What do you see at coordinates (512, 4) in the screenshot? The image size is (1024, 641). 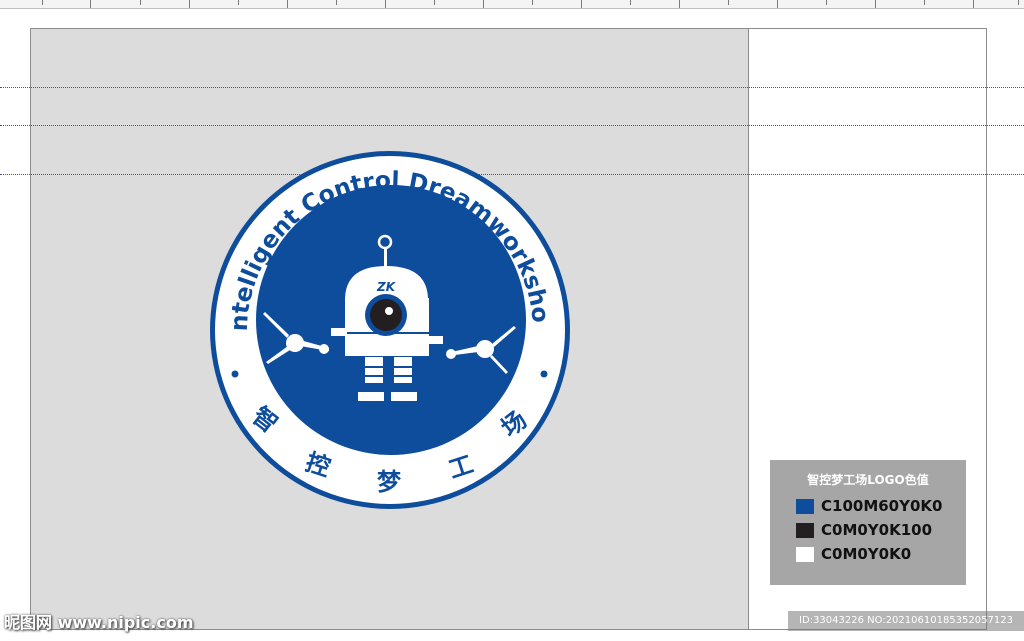 I see `top-ruler` at bounding box center [512, 4].